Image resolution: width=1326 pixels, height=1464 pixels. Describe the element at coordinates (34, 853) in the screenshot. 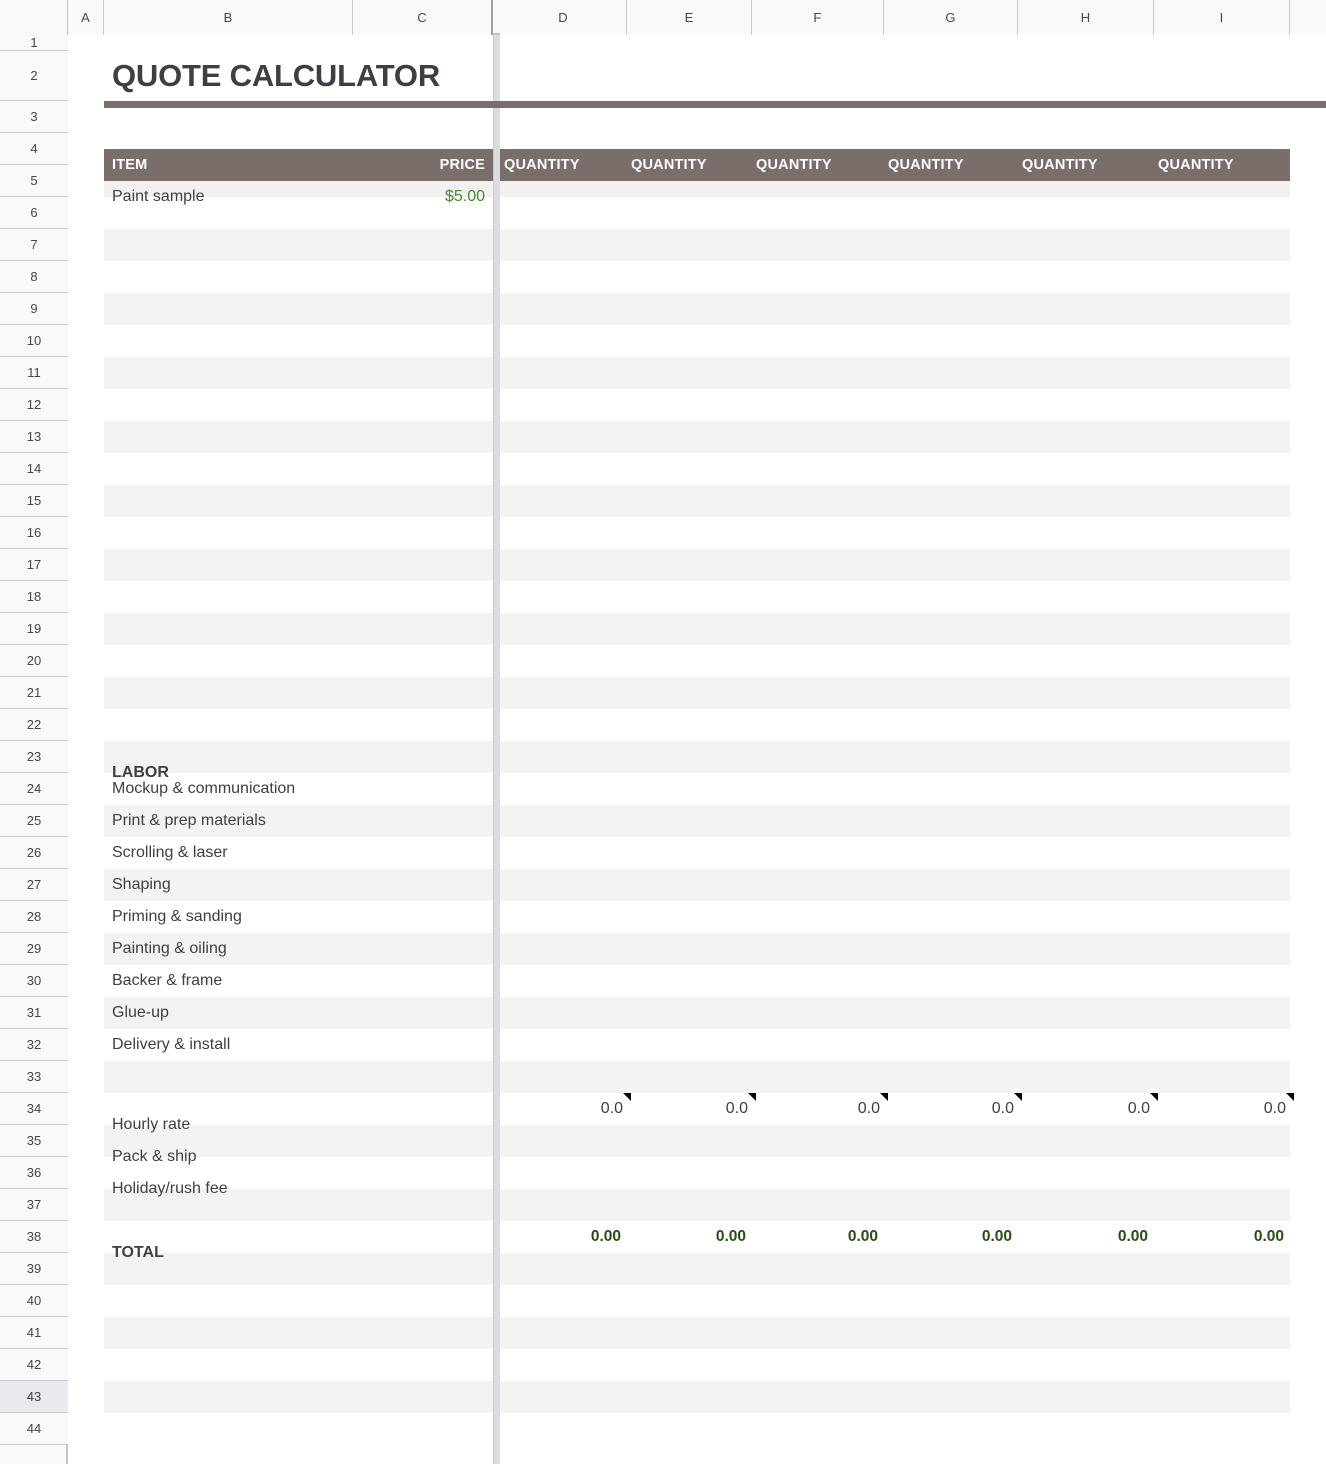

I see `row-header-26: 26` at that location.